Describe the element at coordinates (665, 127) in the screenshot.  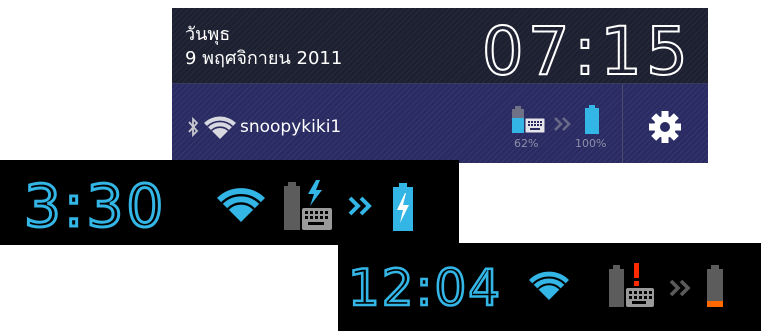
I see `settings-gear-icon` at that location.